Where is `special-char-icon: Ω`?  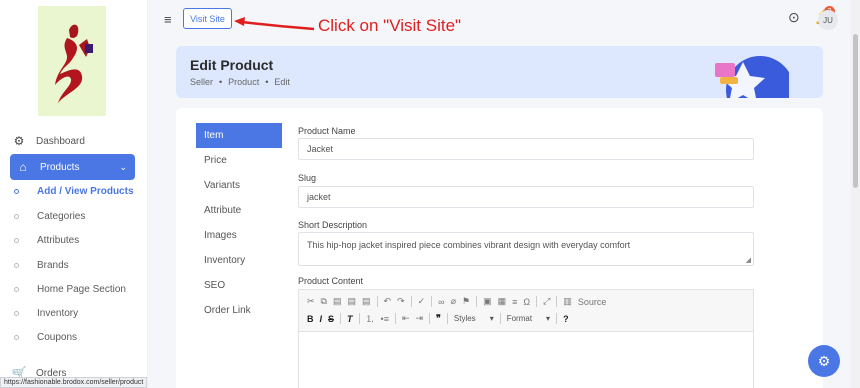
special-char-icon: Ω is located at coordinates (526, 302).